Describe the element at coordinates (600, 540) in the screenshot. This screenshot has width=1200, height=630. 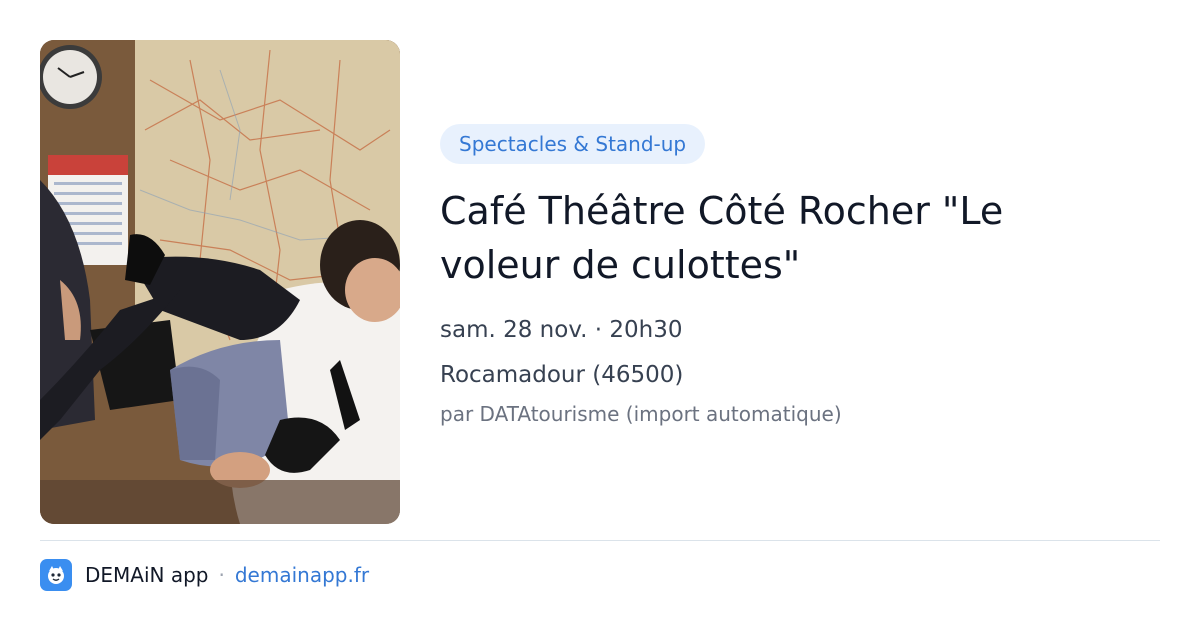
I see `footer-divider` at that location.